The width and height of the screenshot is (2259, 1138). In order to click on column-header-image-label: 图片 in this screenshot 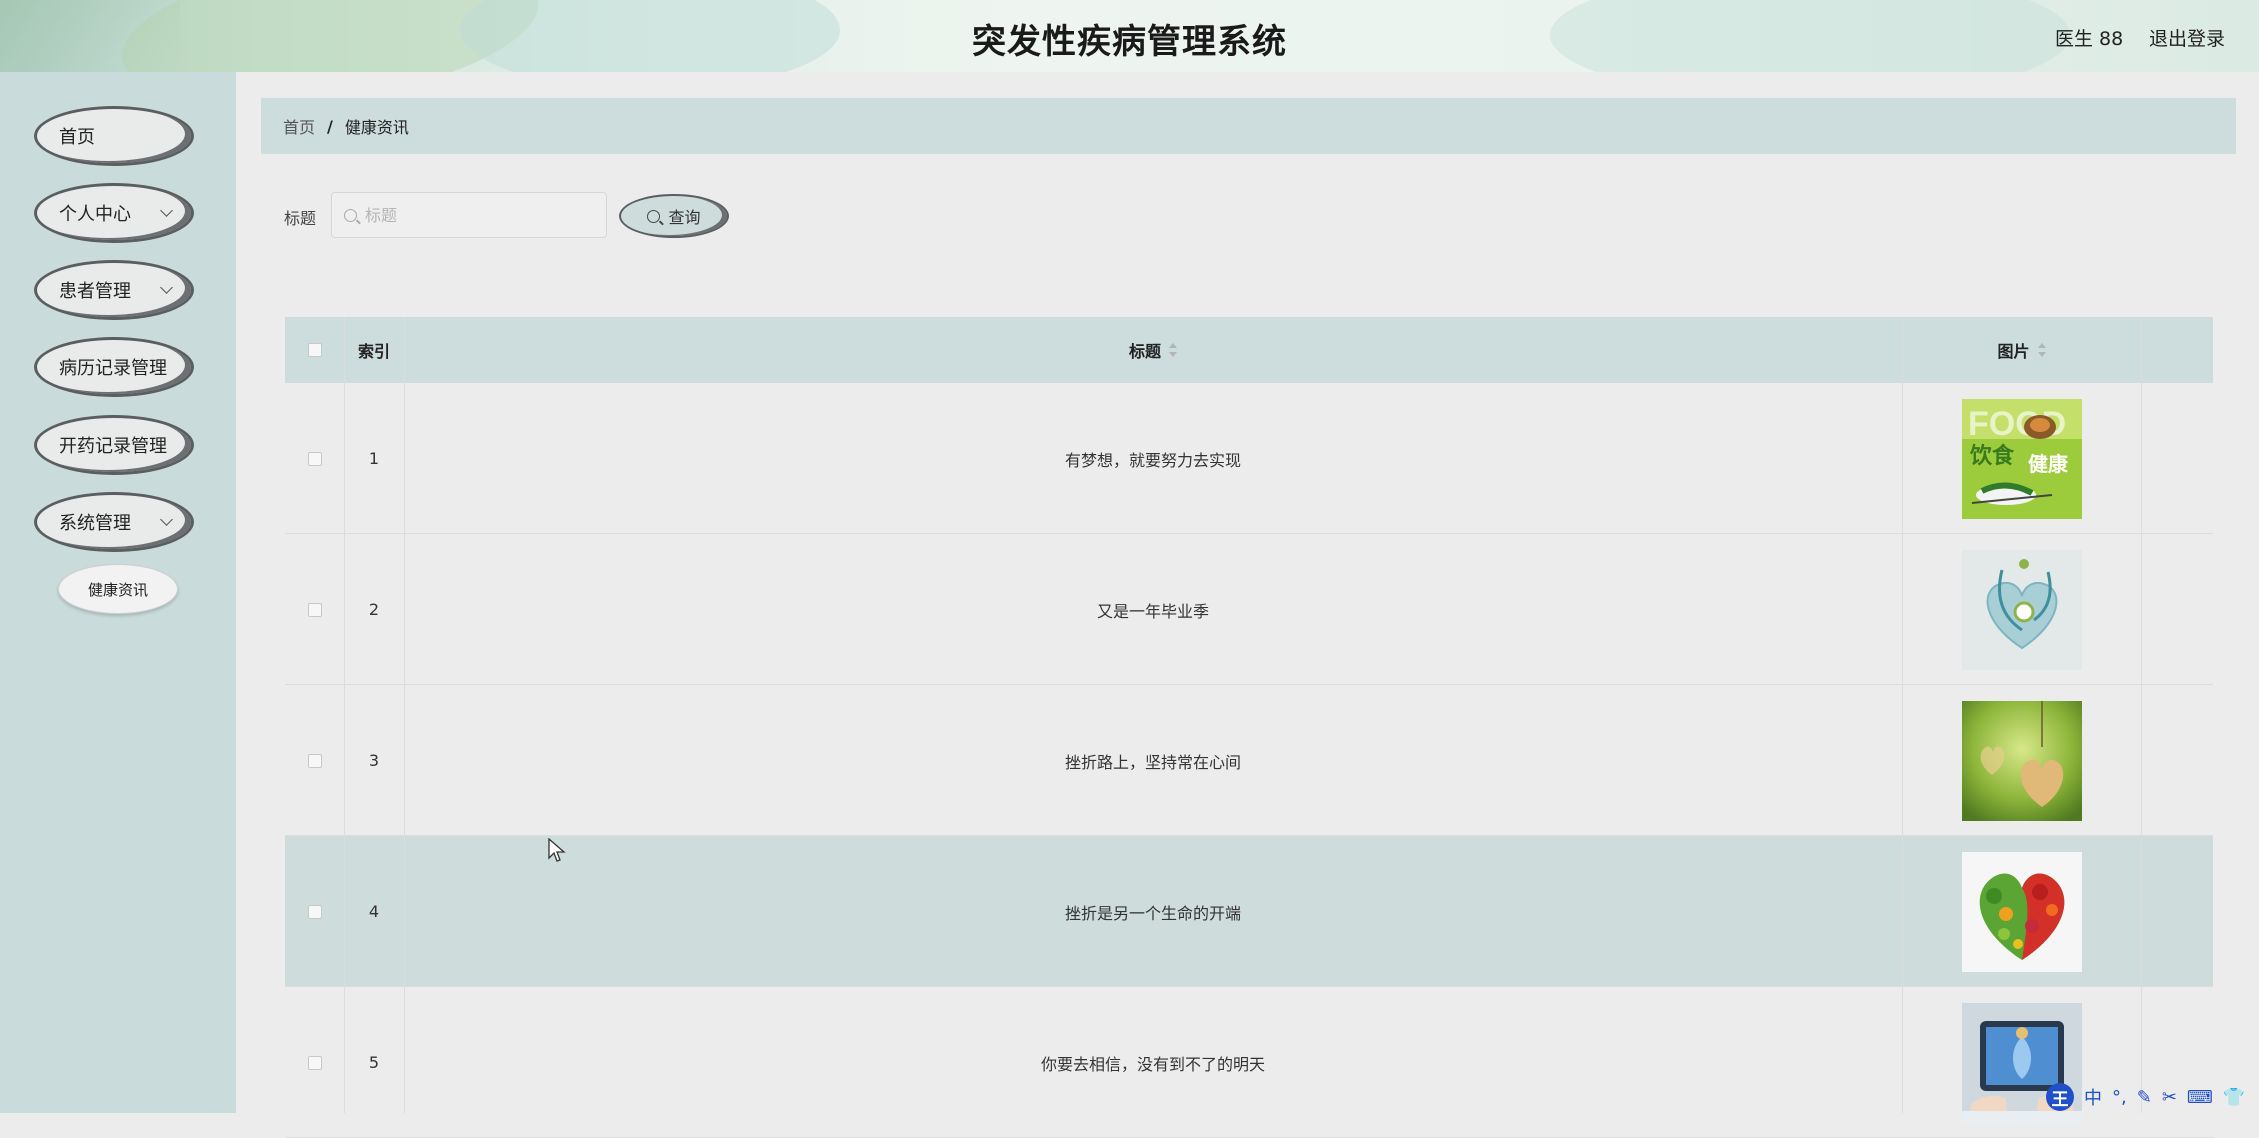, I will do `click(2013, 351)`.